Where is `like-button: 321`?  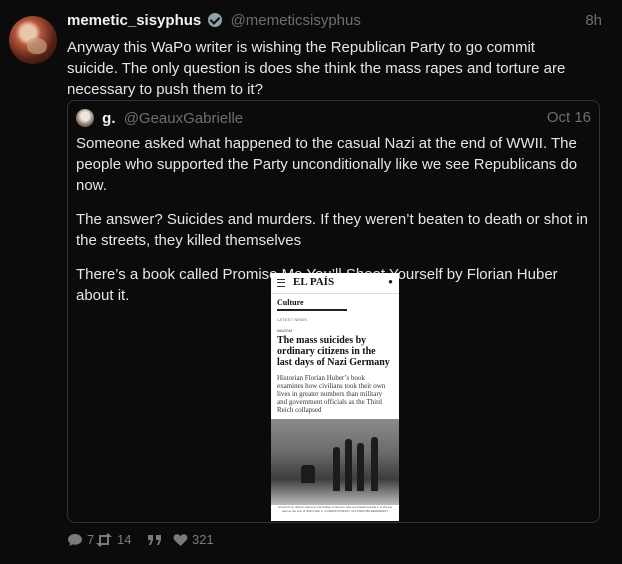 like-button: 321 is located at coordinates (193, 539).